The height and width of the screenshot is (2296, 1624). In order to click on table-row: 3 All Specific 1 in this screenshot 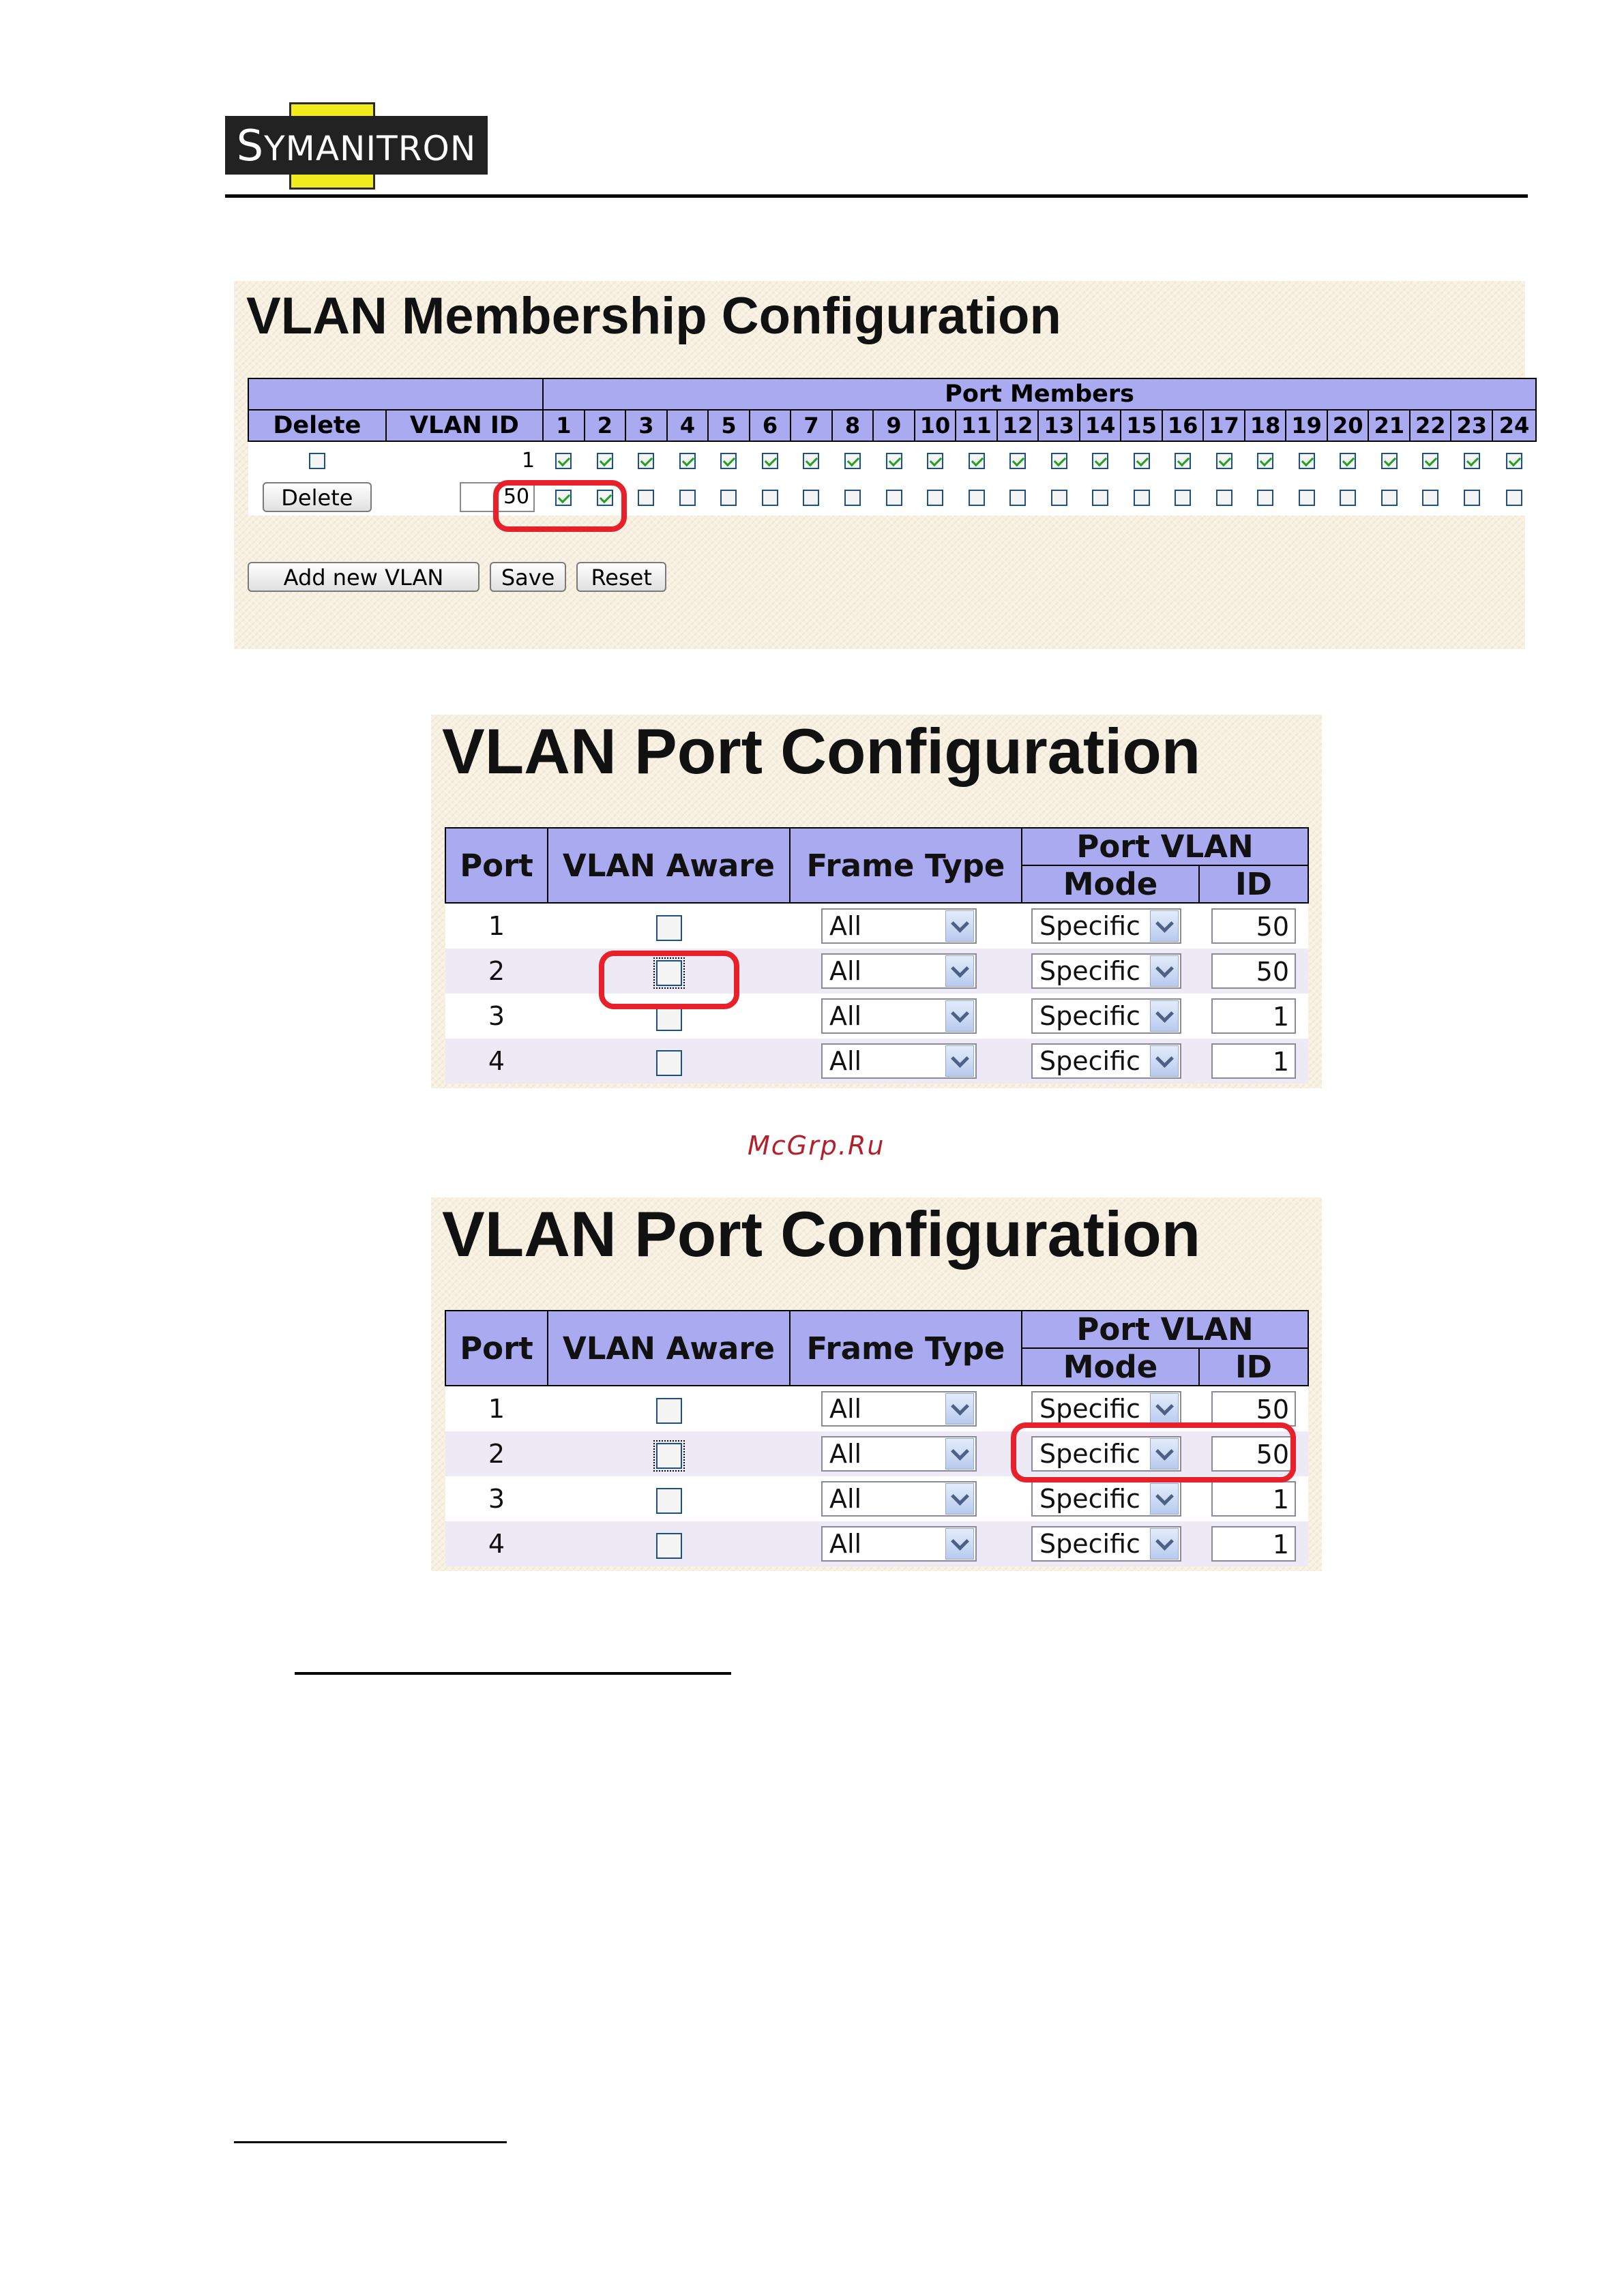, I will do `click(876, 1017)`.